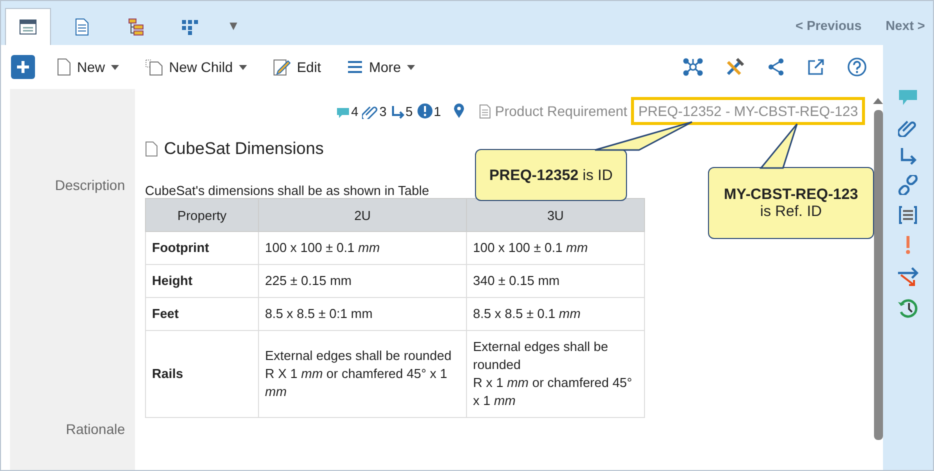 This screenshot has height=471, width=934. Describe the element at coordinates (409, 111) in the screenshot. I see `count-text: 5` at that location.